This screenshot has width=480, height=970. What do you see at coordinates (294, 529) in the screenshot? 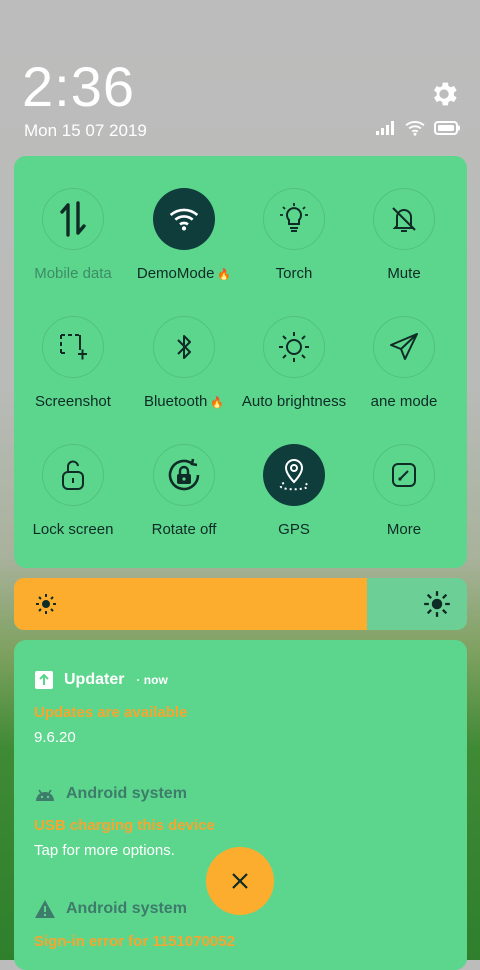
I see `tile-label: GPS` at bounding box center [294, 529].